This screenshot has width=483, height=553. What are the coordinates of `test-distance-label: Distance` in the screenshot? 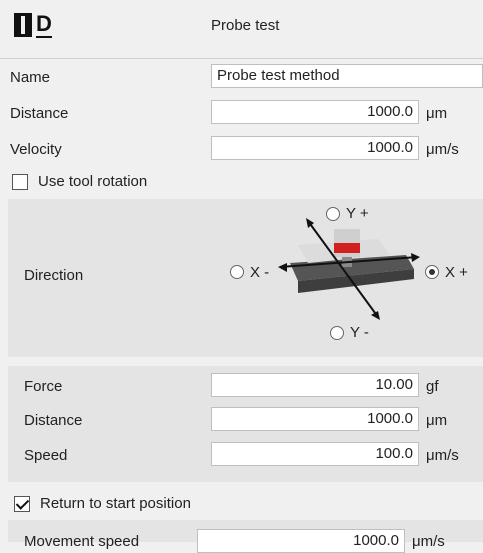 It's located at (53, 420).